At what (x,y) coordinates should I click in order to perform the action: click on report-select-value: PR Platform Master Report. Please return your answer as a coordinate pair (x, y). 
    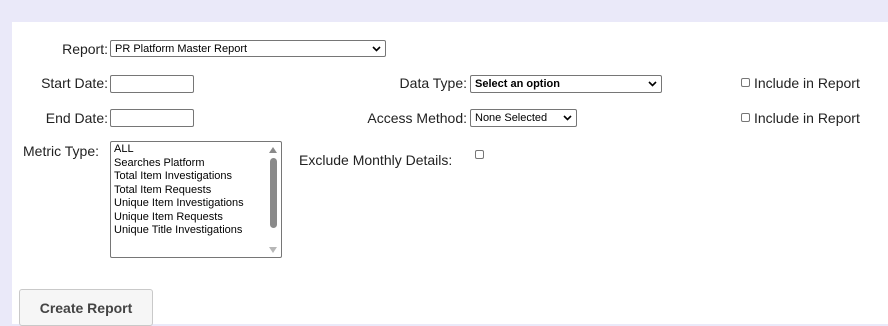
    Looking at the image, I should click on (181, 48).